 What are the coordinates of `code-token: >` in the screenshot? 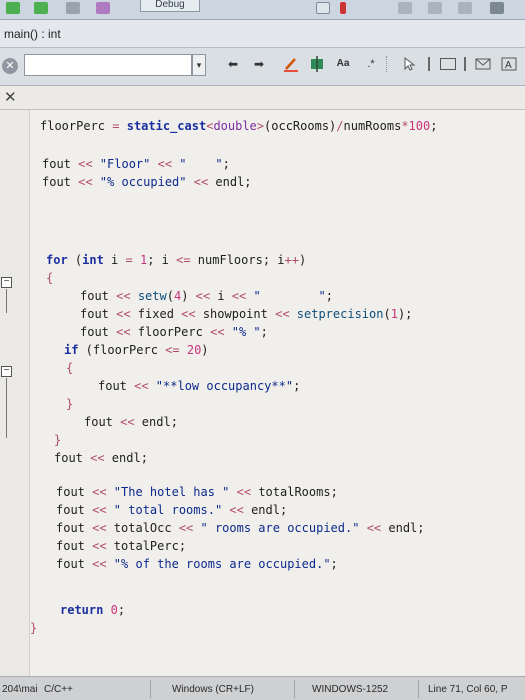 It's located at (260, 126).